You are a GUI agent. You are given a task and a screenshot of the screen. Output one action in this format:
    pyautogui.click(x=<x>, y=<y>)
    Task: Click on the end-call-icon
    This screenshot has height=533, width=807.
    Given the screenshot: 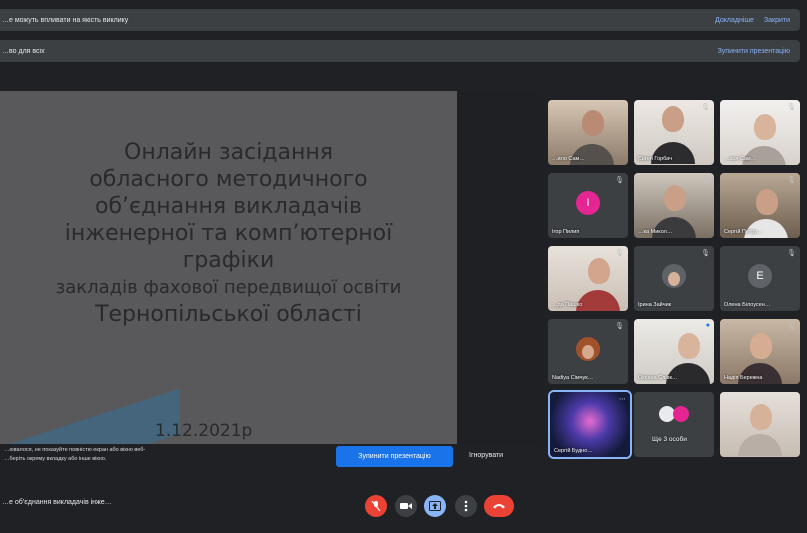 What is the action you would take?
    pyautogui.click(x=499, y=506)
    